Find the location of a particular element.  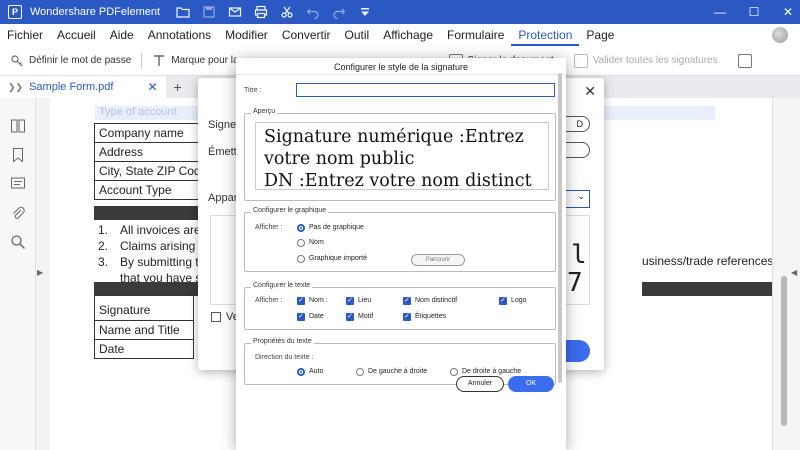

page-thumbnails-icon is located at coordinates (18, 126).